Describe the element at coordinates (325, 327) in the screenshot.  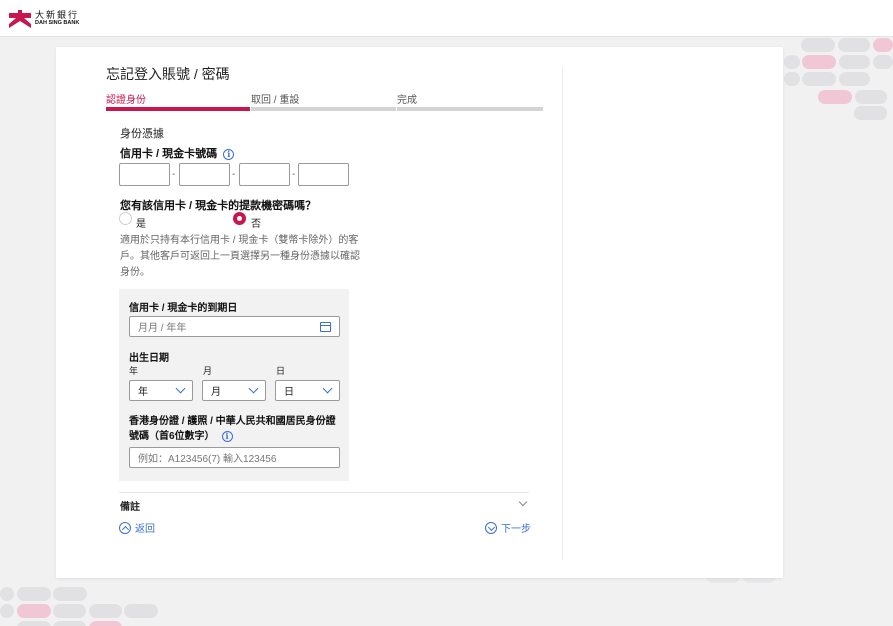
I see `calendar-icon` at that location.